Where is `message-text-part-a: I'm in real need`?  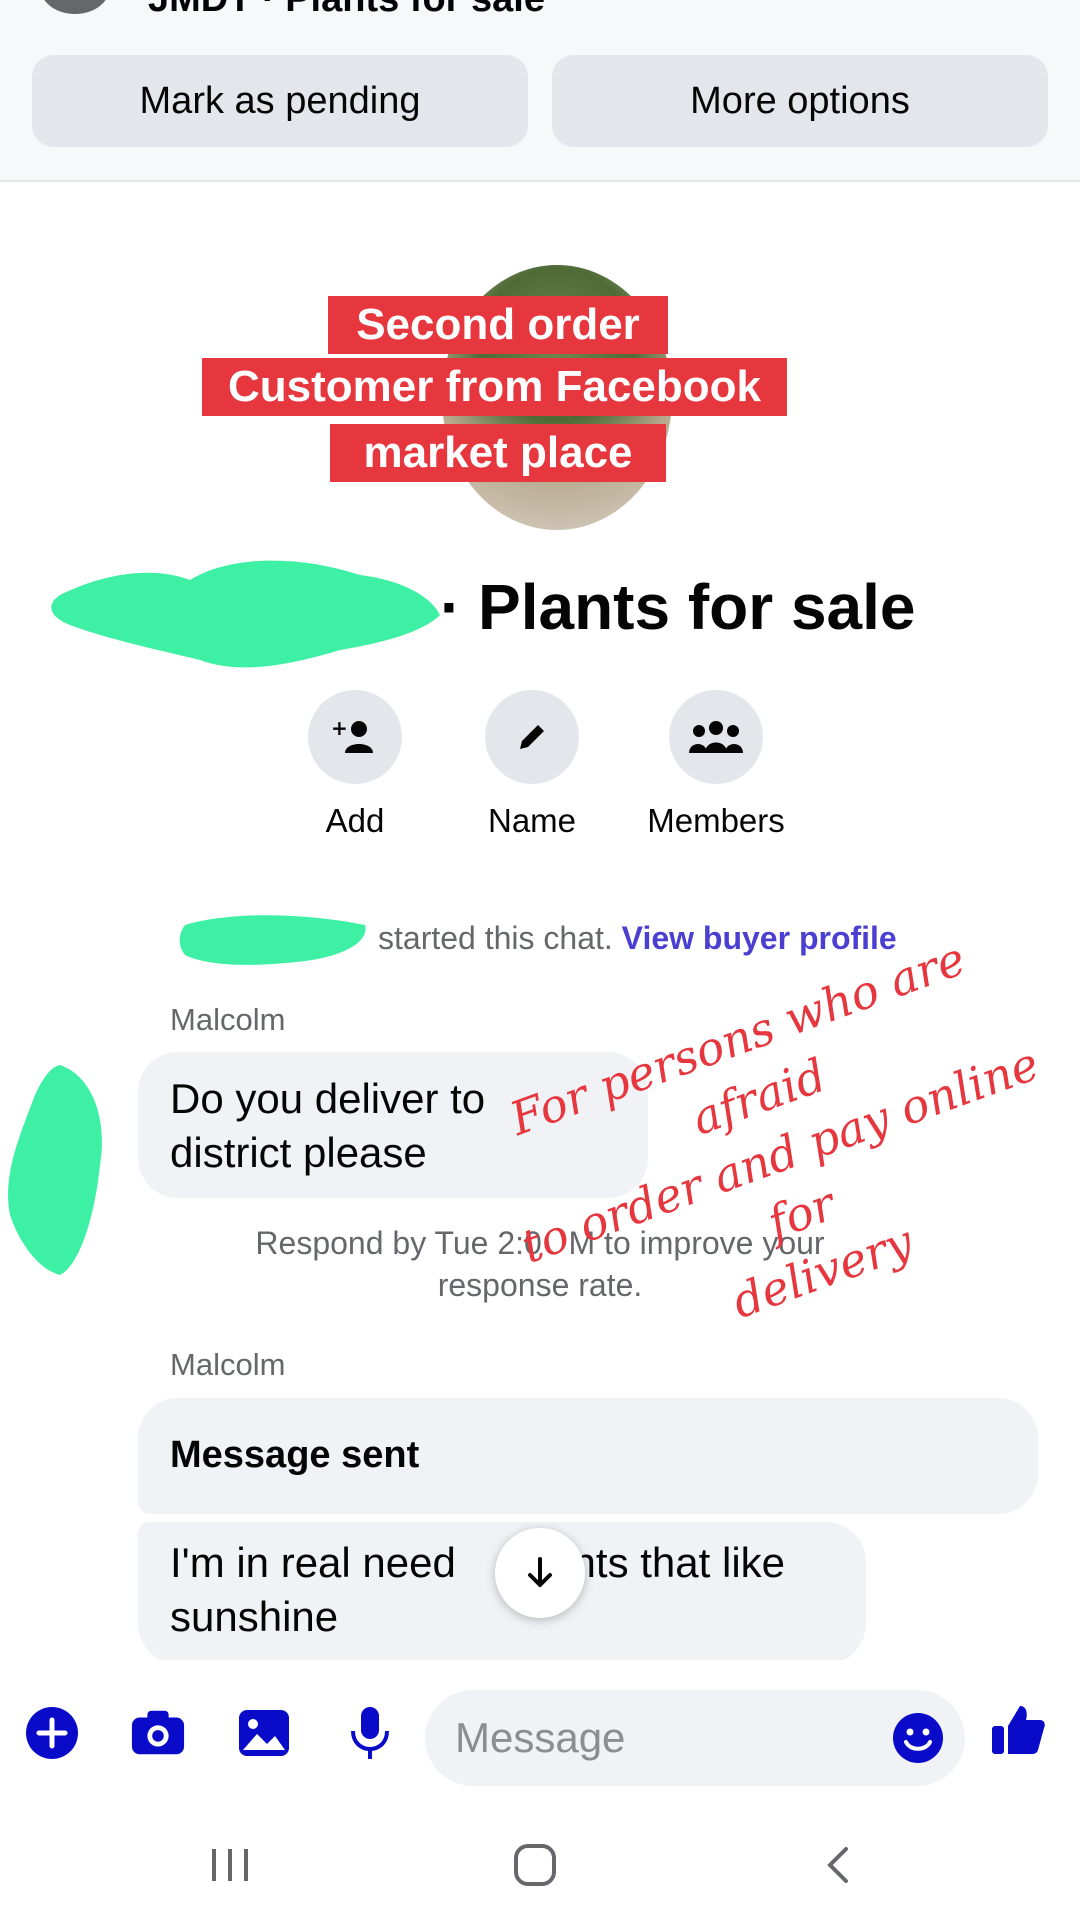
message-text-part-a: I'm in real need is located at coordinates (313, 1562).